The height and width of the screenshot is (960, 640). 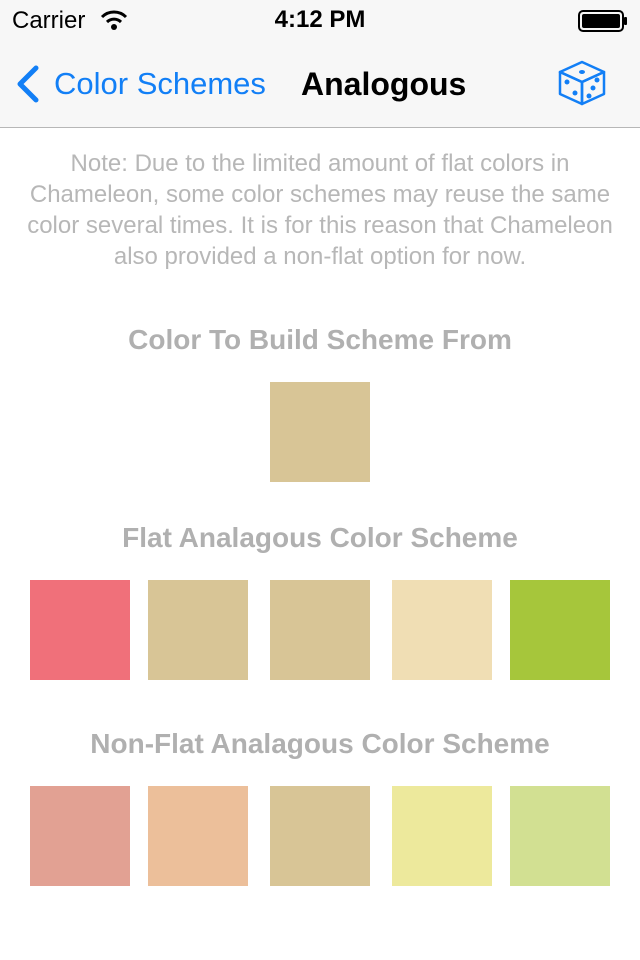 What do you see at coordinates (582, 82) in the screenshot?
I see `dice-icon` at bounding box center [582, 82].